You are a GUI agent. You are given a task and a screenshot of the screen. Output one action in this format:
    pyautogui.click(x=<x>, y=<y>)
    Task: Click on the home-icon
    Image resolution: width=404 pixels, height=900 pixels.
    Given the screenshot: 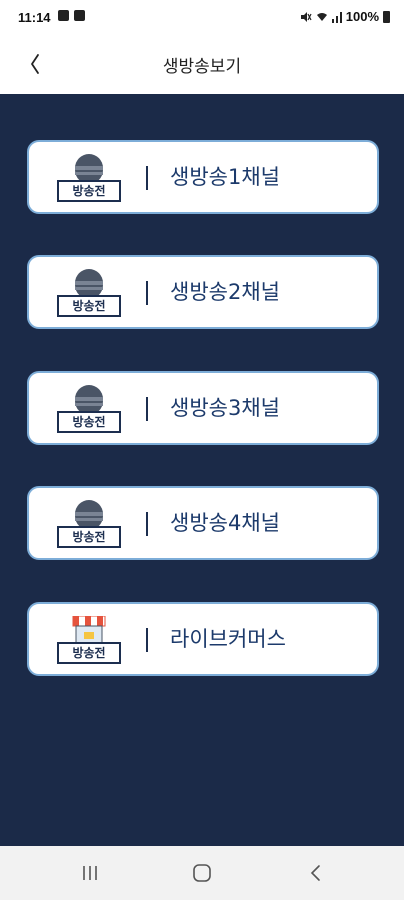 What is the action you would take?
    pyautogui.click(x=202, y=873)
    